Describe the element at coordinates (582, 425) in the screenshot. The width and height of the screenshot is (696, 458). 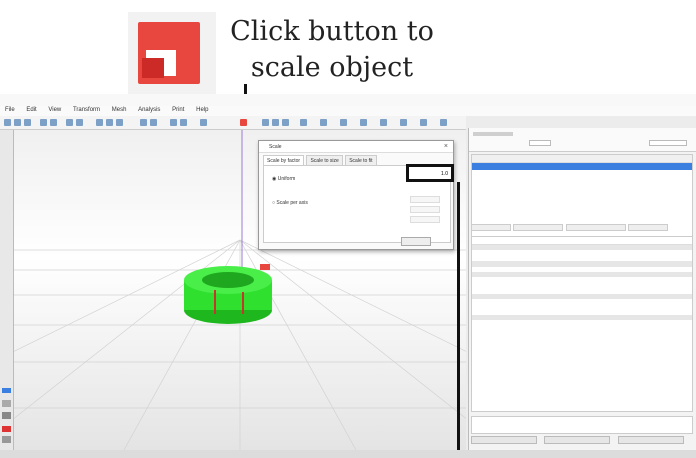
I see `news-panel` at that location.